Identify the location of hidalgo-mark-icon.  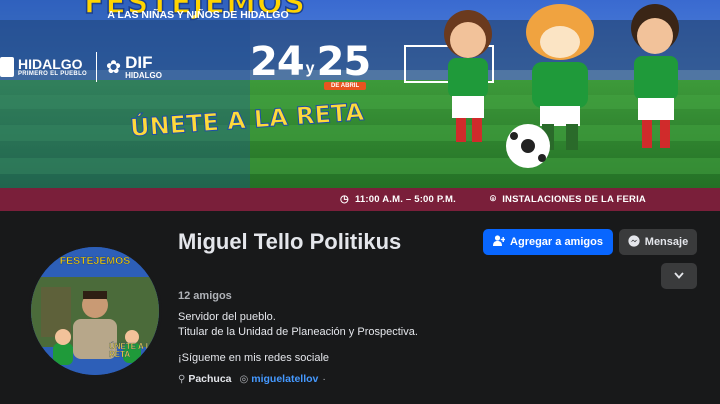
(7, 67).